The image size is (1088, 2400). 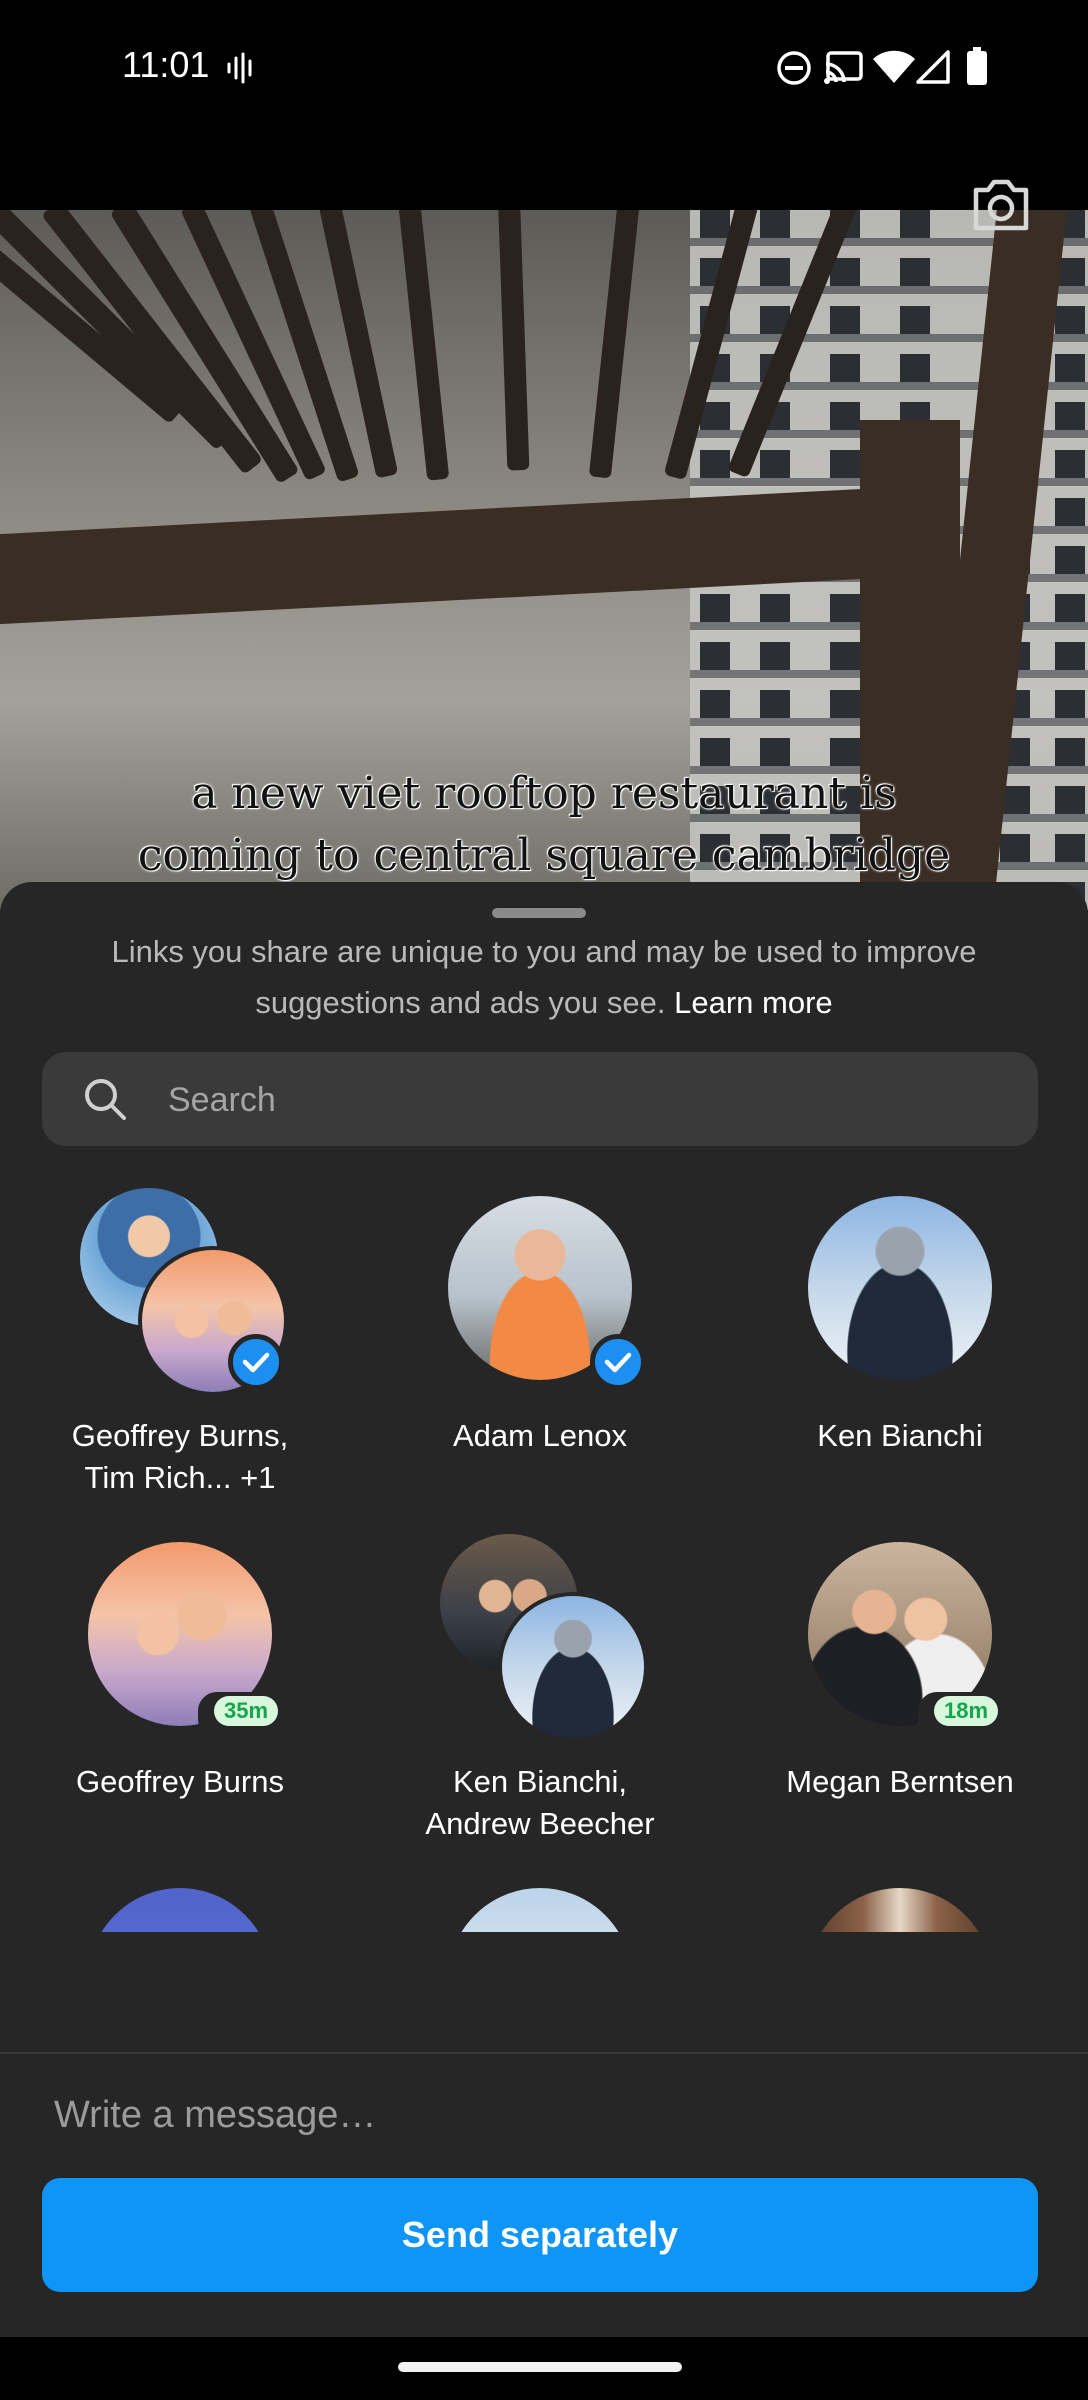 I want to click on status-bar: 11:01, so click(x=544, y=67).